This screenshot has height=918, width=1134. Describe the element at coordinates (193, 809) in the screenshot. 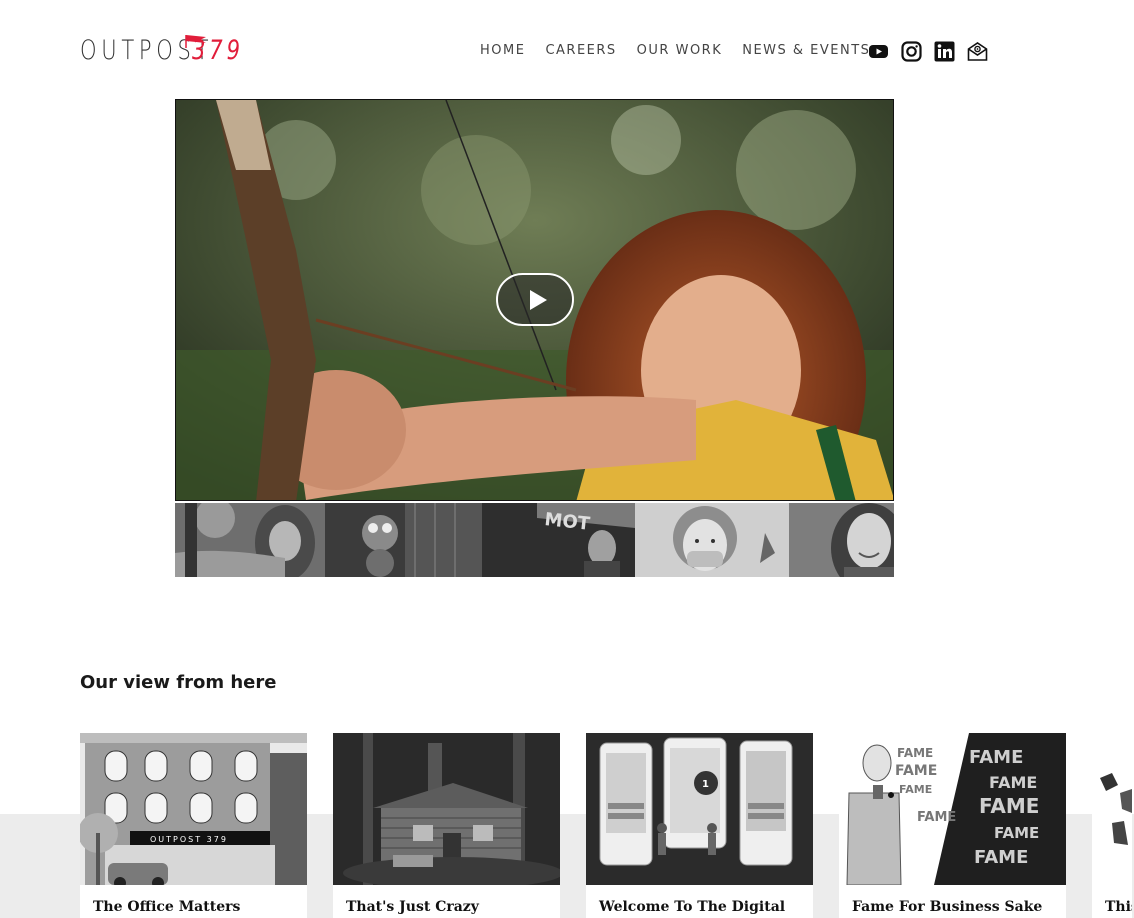

I see `card-image: OUTPOST 379` at that location.